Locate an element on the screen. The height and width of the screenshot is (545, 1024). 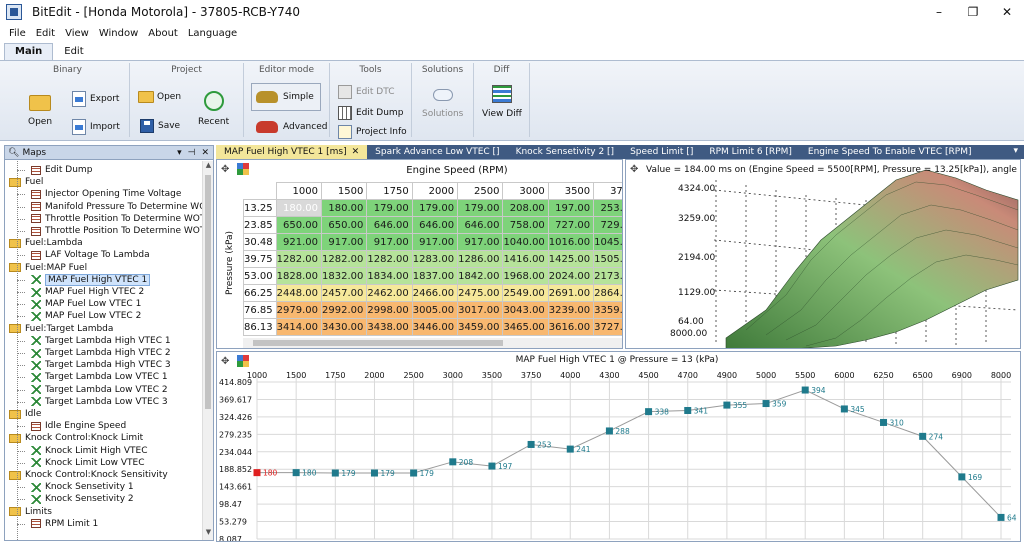
tree-map-item: Injector Opening Time Voltage is located at coordinates (106, 194).